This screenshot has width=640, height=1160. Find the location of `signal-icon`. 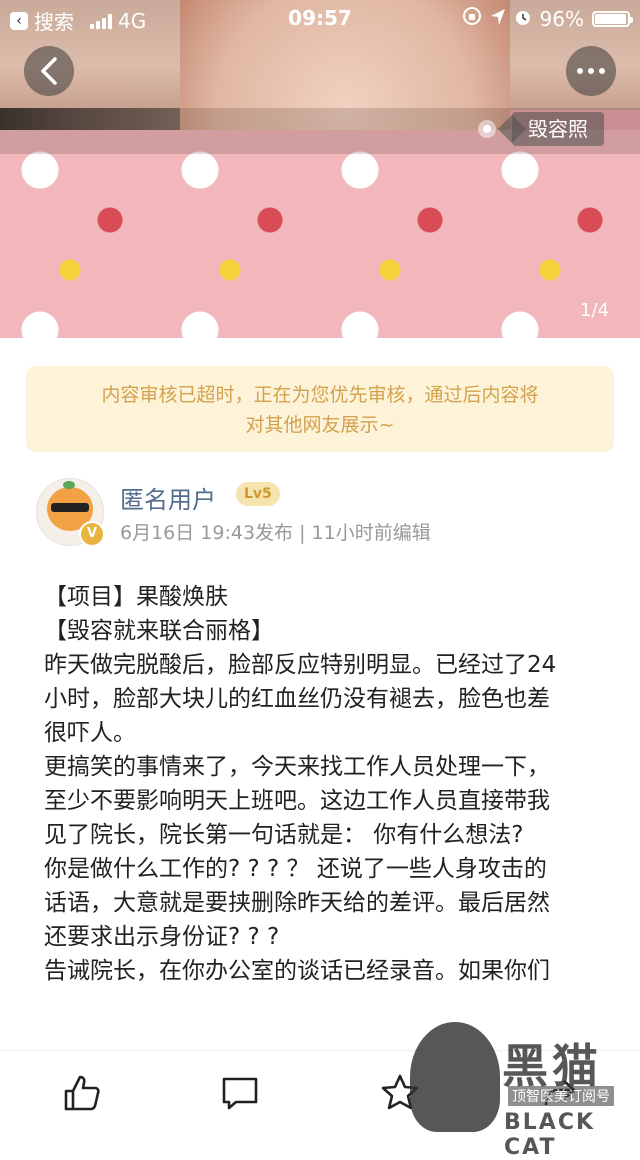

signal-icon is located at coordinates (101, 21).